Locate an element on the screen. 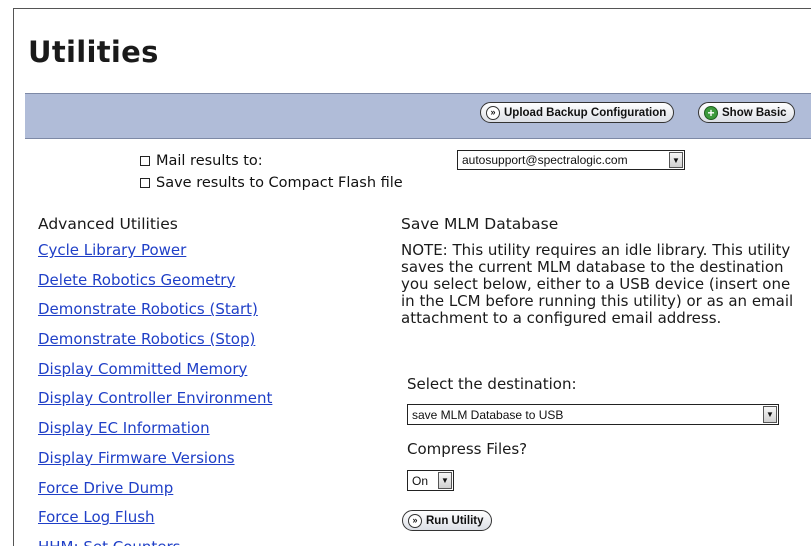 The image size is (811, 546). utility-link-demonstrate-robotics-stop: Demonstrate Robotics (Stop) is located at coordinates (146, 339).